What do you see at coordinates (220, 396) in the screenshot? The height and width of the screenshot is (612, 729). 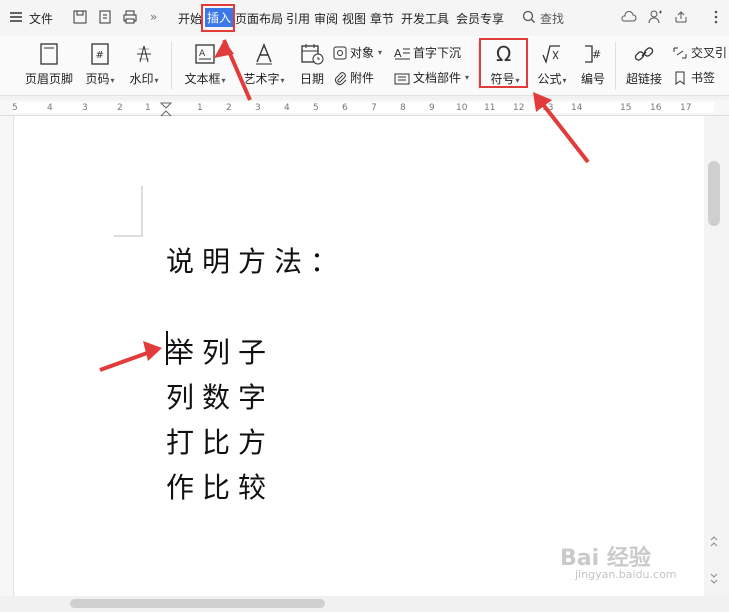 I see `document-line: 列数字` at bounding box center [220, 396].